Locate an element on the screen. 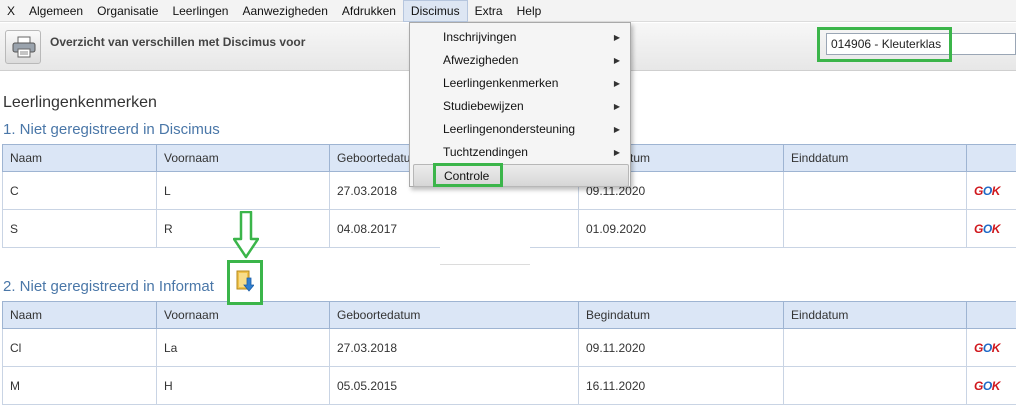 This screenshot has width=1016, height=416. menu-item-label: Leerlingenondersteuning is located at coordinates (509, 129).